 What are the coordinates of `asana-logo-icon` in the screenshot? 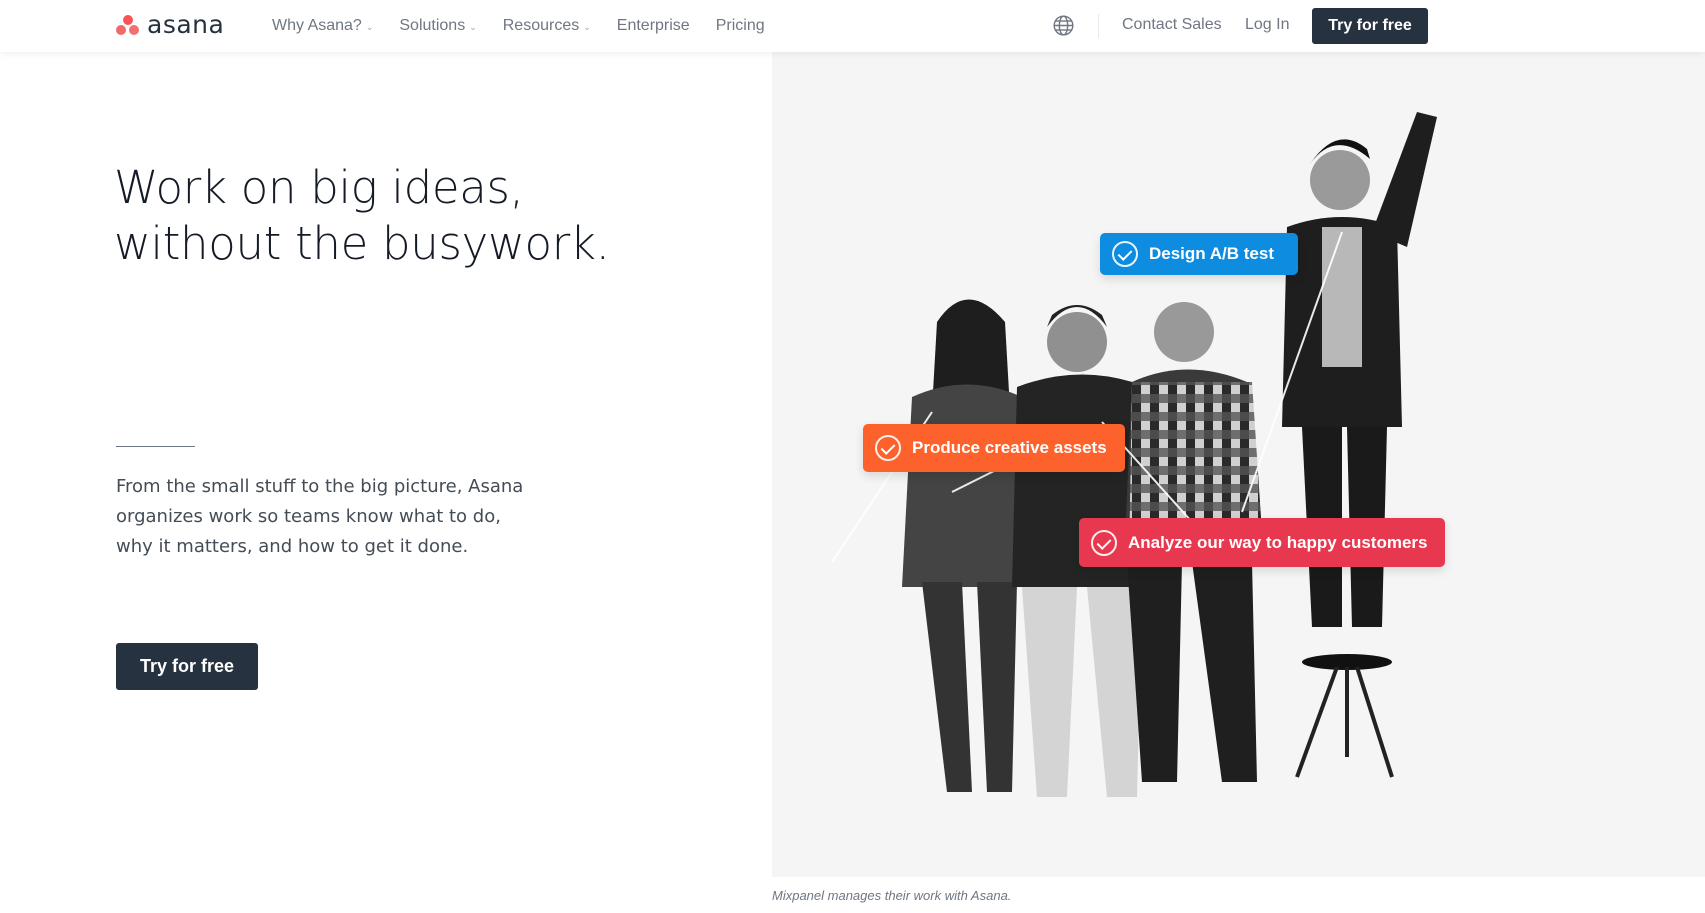 It's located at (128, 25).